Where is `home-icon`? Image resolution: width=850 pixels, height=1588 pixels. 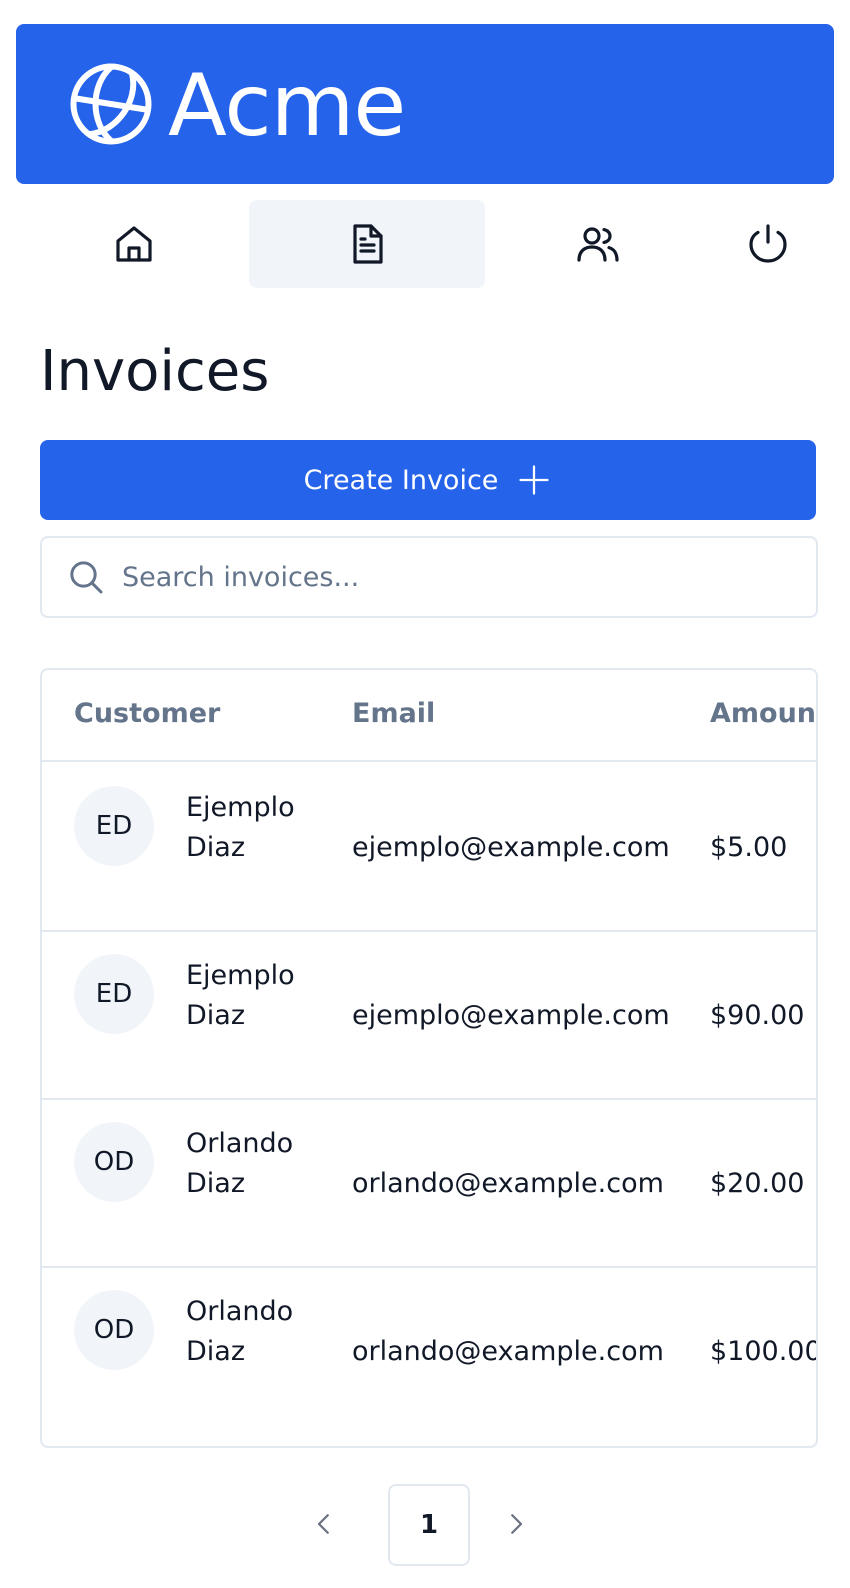 home-icon is located at coordinates (134, 244).